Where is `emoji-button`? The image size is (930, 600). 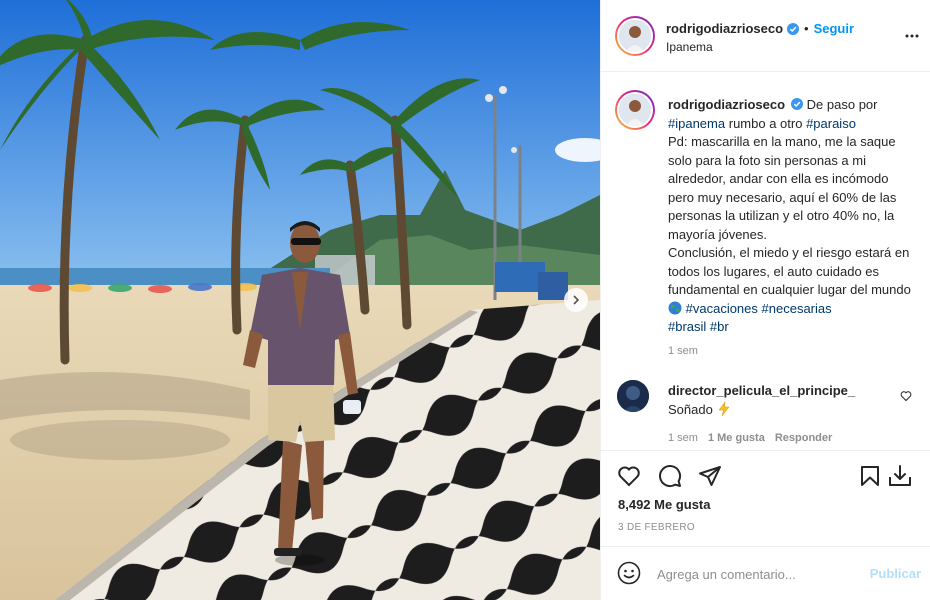 emoji-button is located at coordinates (629, 574).